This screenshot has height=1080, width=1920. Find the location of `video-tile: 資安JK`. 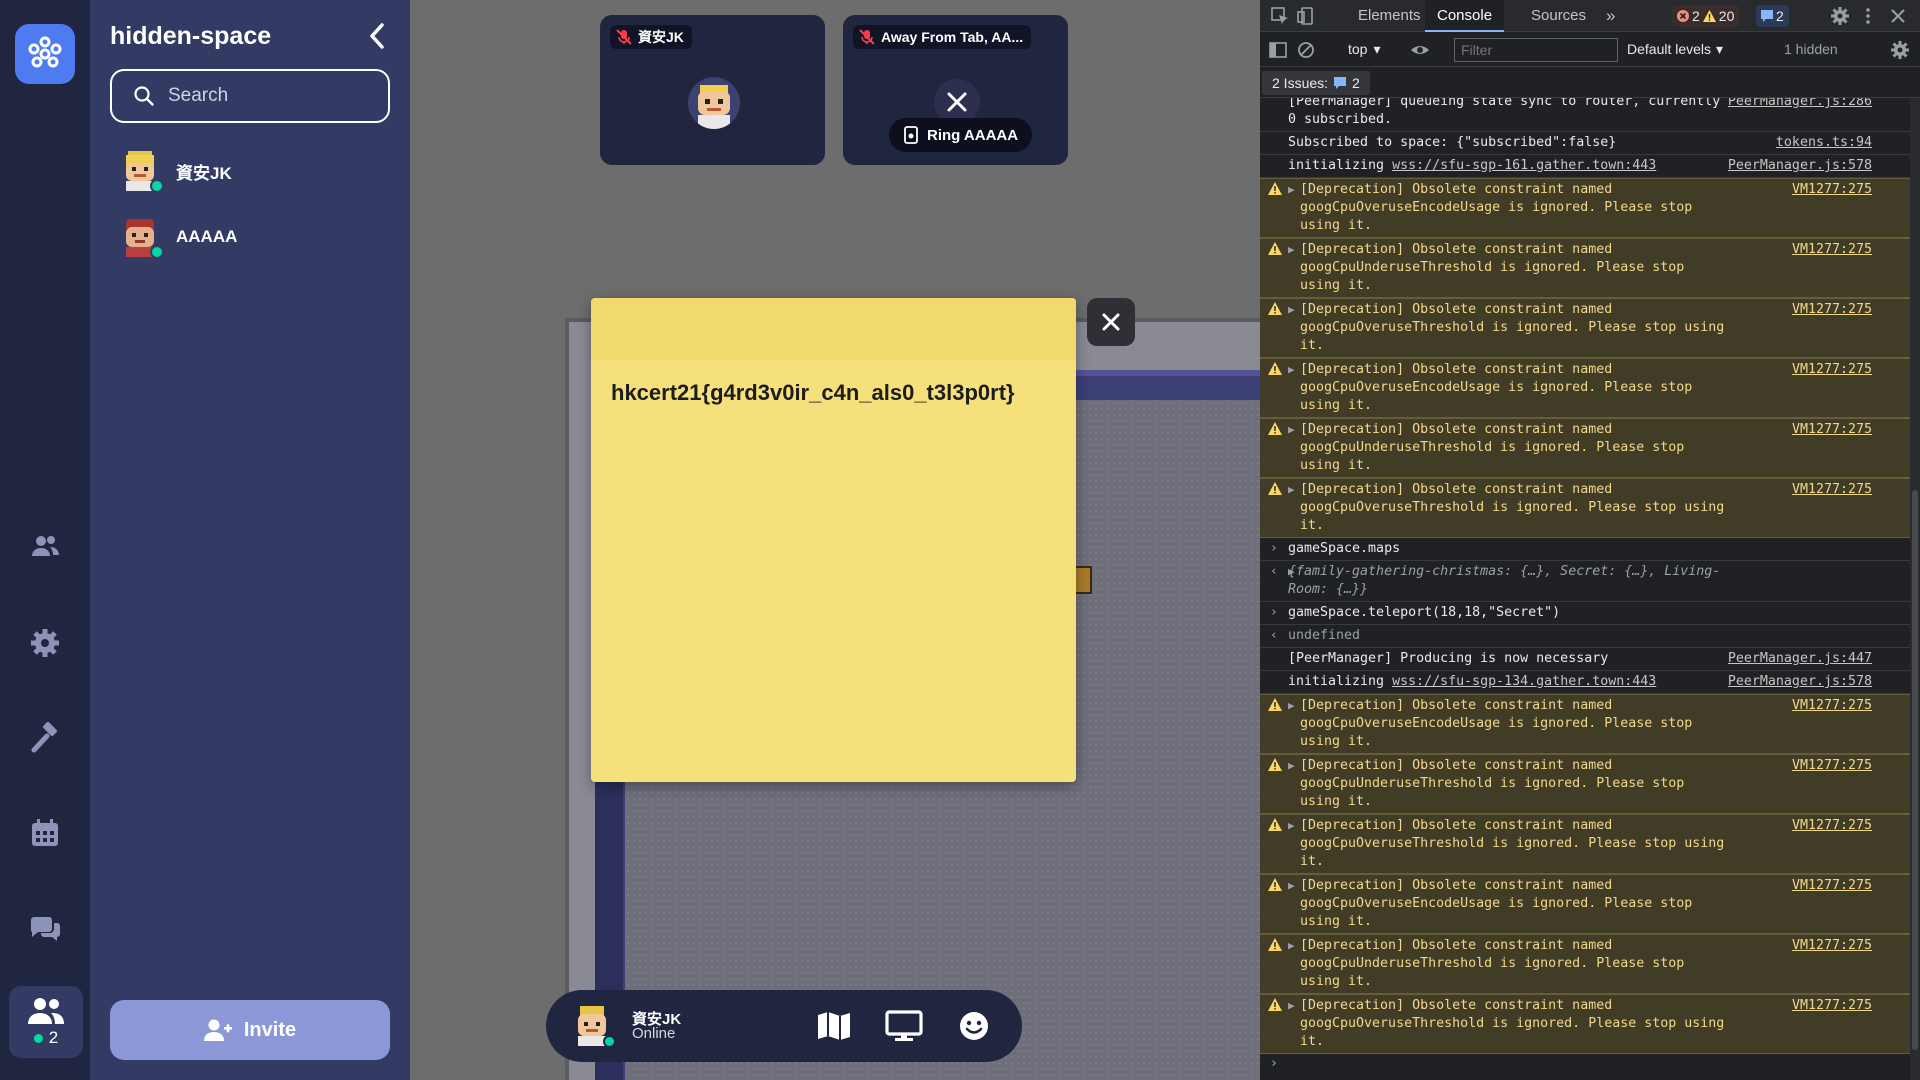

video-tile: 資安JK is located at coordinates (712, 90).